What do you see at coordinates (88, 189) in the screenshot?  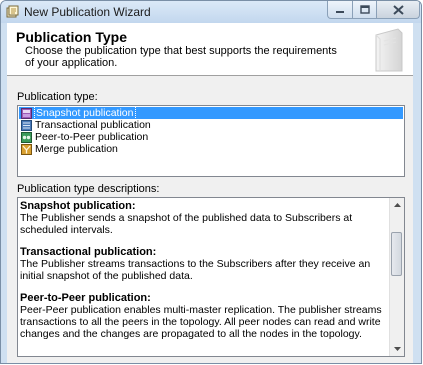 I see `publication-type-descriptions-label: Publication type descriptions:` at bounding box center [88, 189].